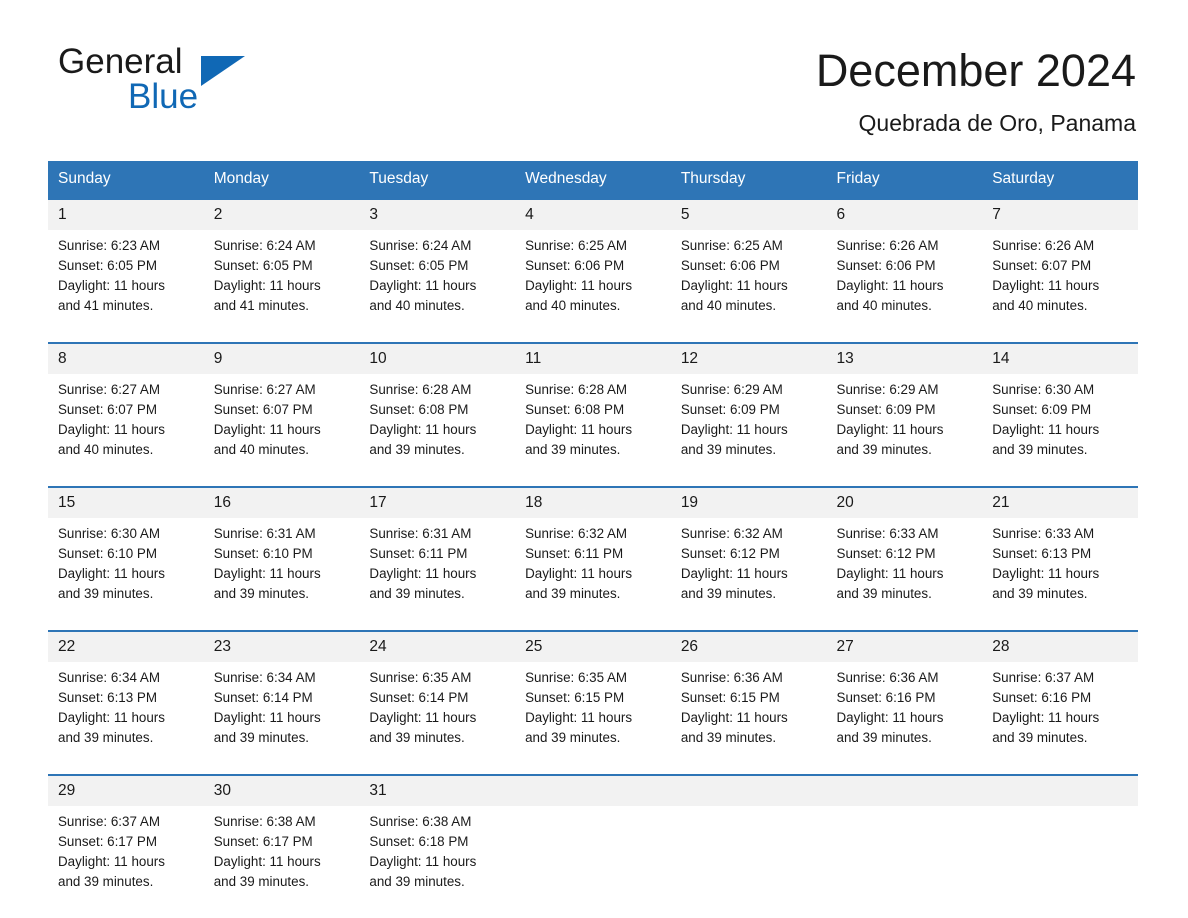 The height and width of the screenshot is (918, 1188). What do you see at coordinates (109, 245) in the screenshot?
I see `sunrise-text: Sunrise: 6:23 AM` at bounding box center [109, 245].